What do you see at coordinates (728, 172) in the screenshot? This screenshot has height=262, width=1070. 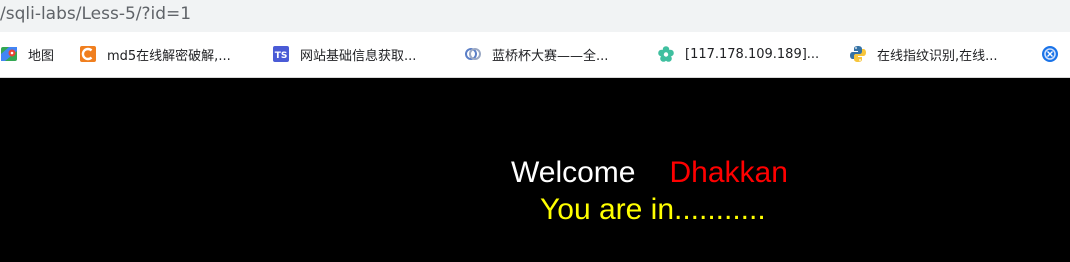 I see `username-text: Dhakkan` at bounding box center [728, 172].